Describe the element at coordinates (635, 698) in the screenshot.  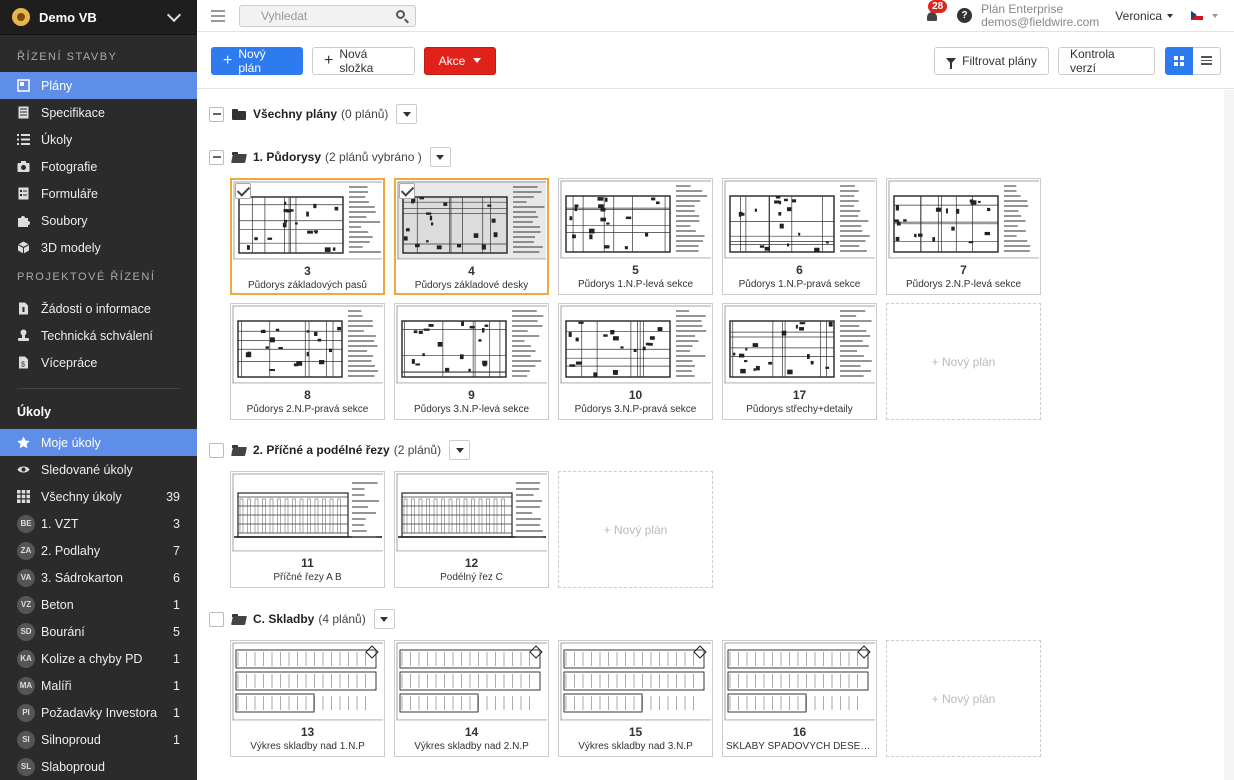
I see `plan-card: 15 Výkres skladby nad 3.N.P` at that location.